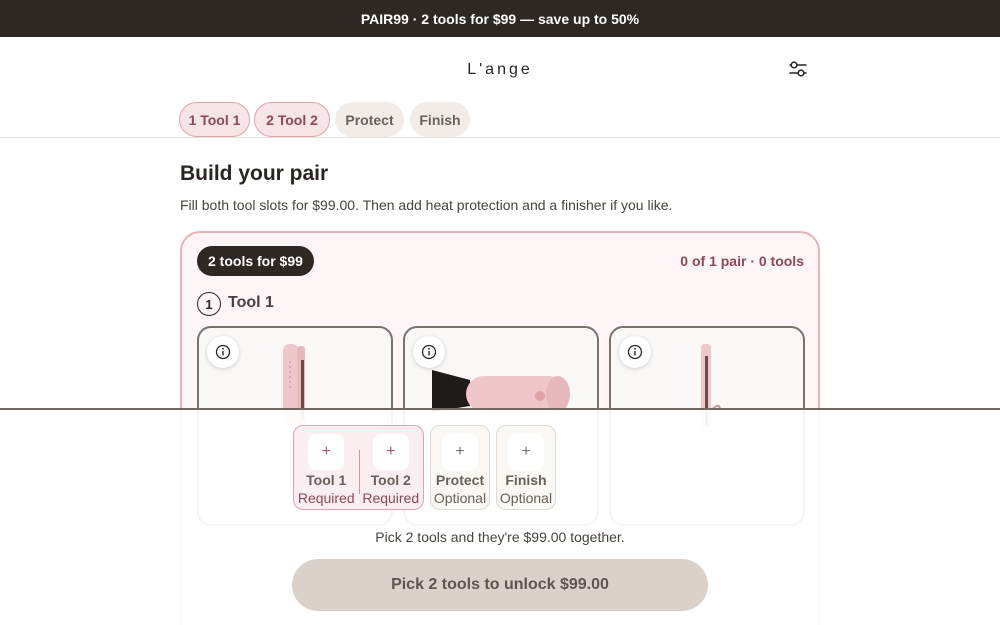  What do you see at coordinates (500, 119) in the screenshot?
I see `step-navigation: 1 Tool 1 2 Tool 2 Protect Finish` at bounding box center [500, 119].